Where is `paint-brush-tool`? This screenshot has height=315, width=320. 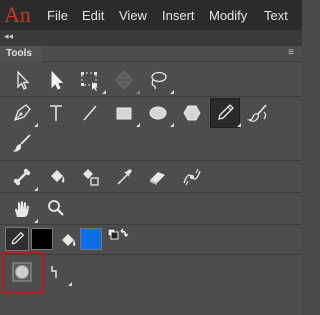 paint-brush-tool is located at coordinates (22, 143).